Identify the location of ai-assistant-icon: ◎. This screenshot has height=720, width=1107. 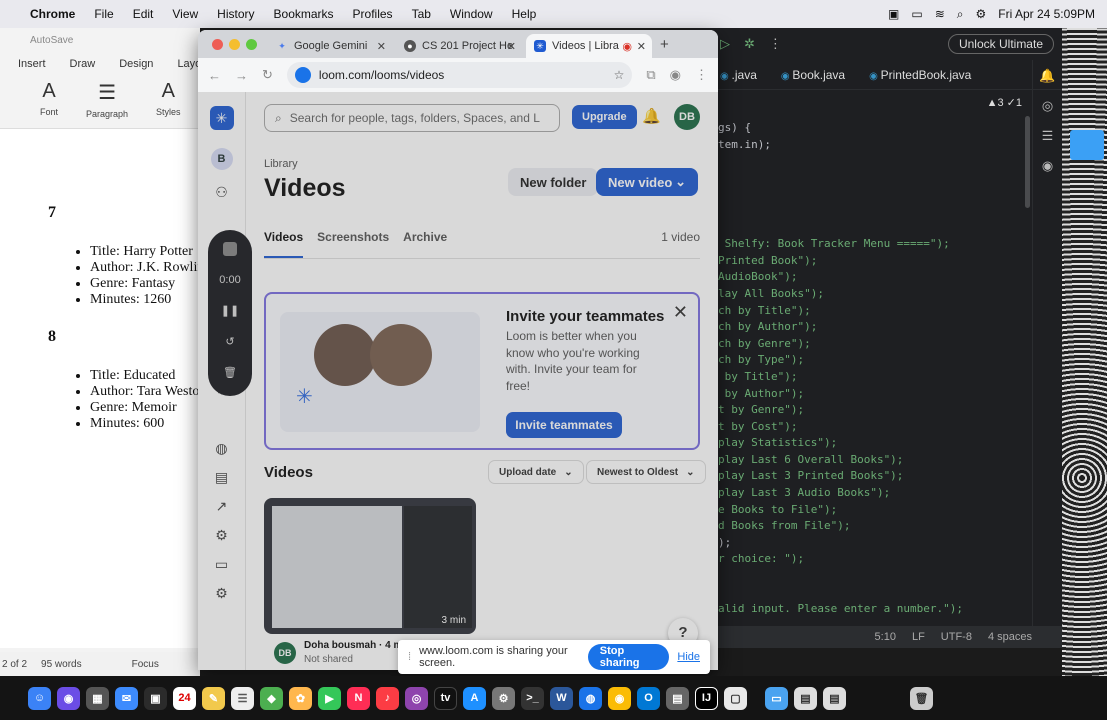
(1047, 106).